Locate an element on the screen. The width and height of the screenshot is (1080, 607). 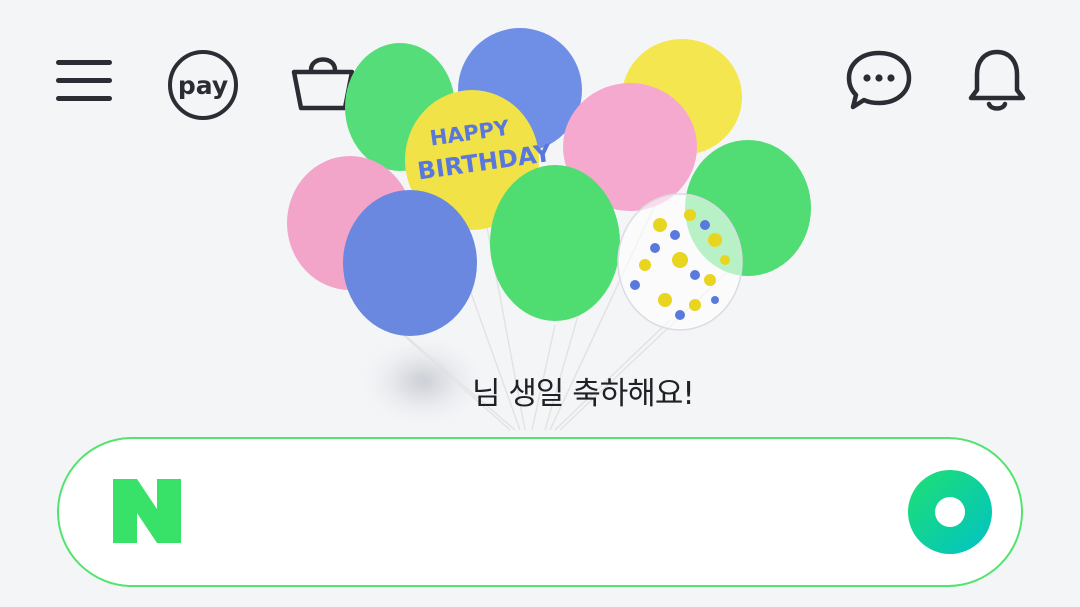
birthday-greeting: 님 생일 축하해요! is located at coordinates (540, 380).